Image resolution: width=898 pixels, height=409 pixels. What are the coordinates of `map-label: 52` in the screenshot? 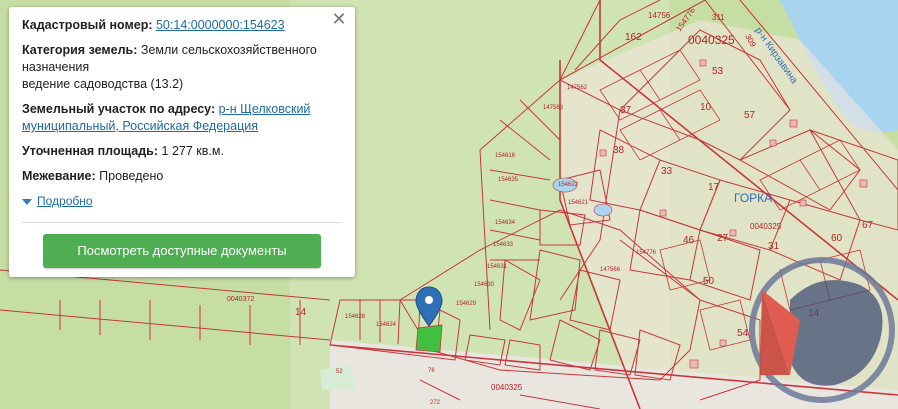 It's located at (339, 372).